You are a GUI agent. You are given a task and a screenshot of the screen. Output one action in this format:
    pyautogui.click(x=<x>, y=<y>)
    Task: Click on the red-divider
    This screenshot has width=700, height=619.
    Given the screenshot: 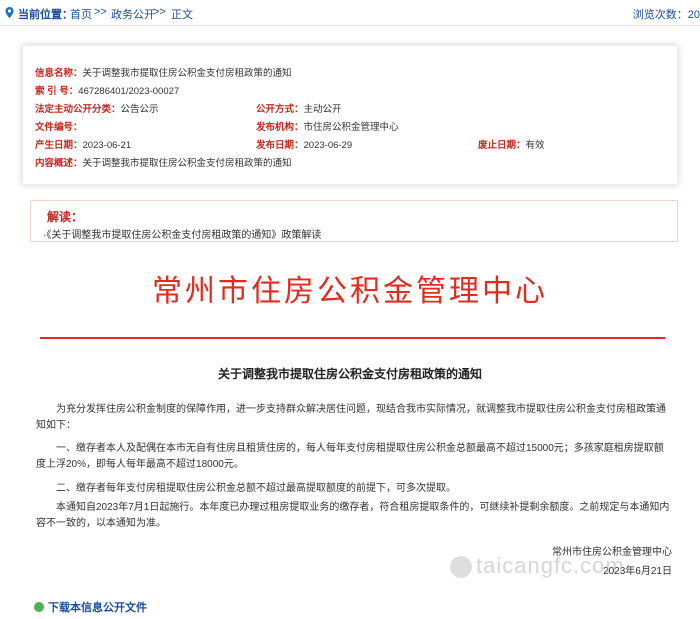 What is the action you would take?
    pyautogui.click(x=352, y=338)
    